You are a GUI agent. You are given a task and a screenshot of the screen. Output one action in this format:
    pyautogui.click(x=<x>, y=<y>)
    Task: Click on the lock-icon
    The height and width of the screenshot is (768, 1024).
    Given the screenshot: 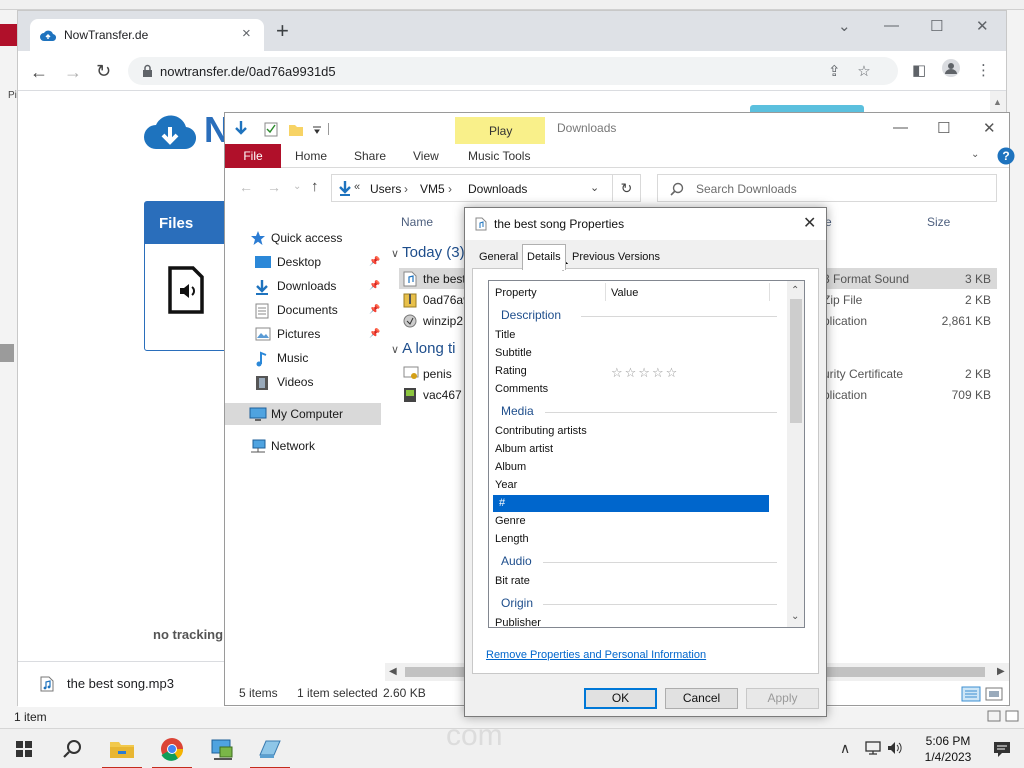 What is the action you would take?
    pyautogui.click(x=147, y=71)
    